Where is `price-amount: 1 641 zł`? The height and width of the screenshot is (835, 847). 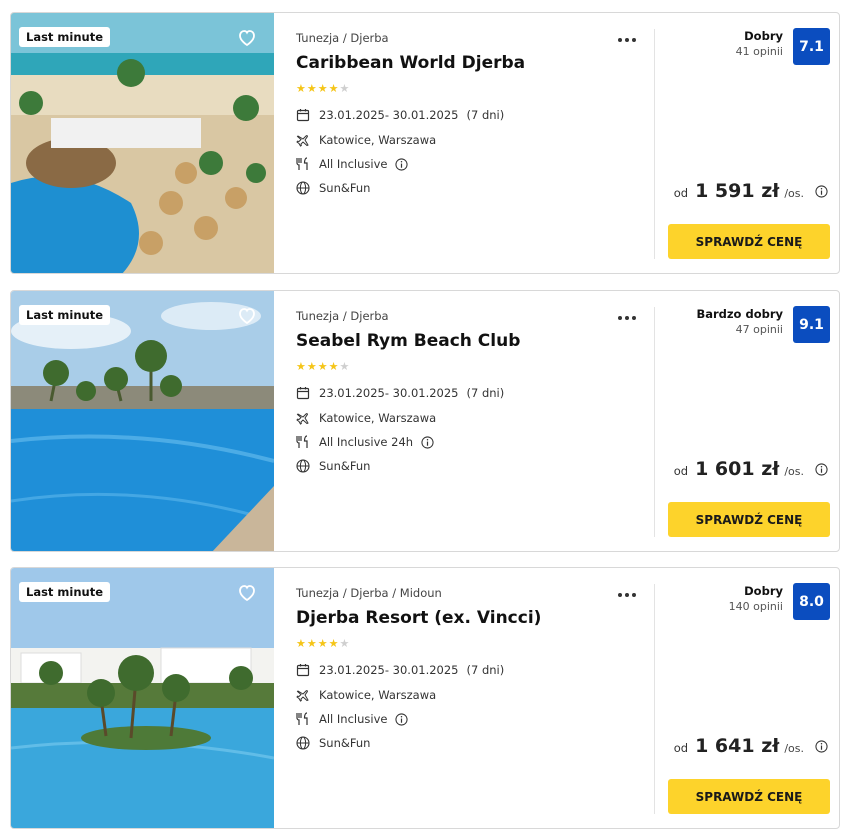 price-amount: 1 641 zł is located at coordinates (737, 746).